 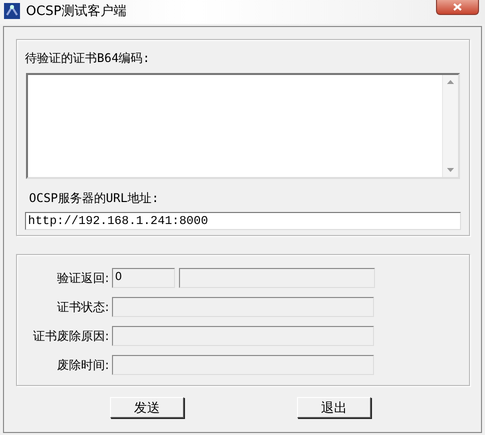 I want to click on result-label: 验证返回:, so click(x=82, y=278).